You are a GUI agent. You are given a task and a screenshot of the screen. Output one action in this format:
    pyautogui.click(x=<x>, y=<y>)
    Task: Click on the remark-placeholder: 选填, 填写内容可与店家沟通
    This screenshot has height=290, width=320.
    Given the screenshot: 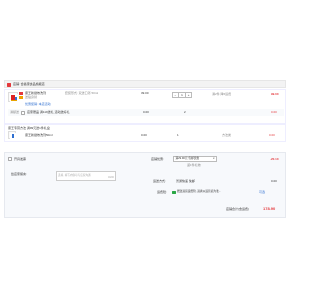 What is the action you would take?
    pyautogui.click(x=74, y=175)
    